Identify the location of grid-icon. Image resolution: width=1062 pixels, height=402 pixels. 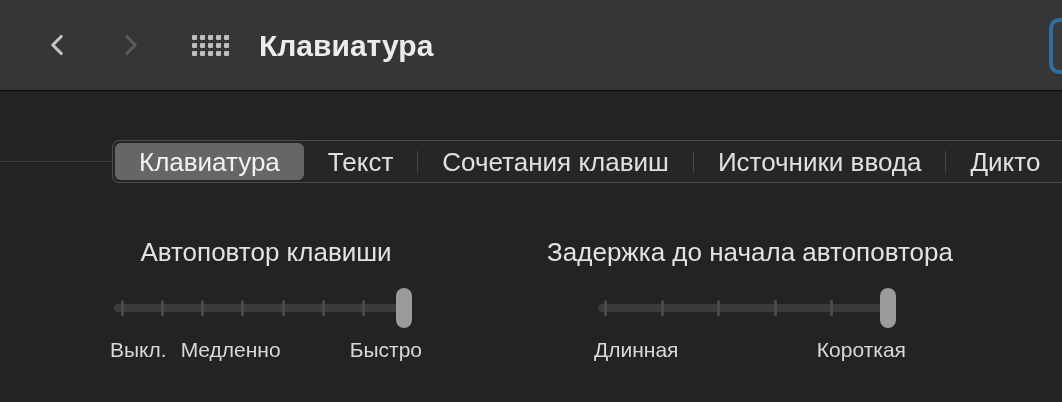
(210, 45).